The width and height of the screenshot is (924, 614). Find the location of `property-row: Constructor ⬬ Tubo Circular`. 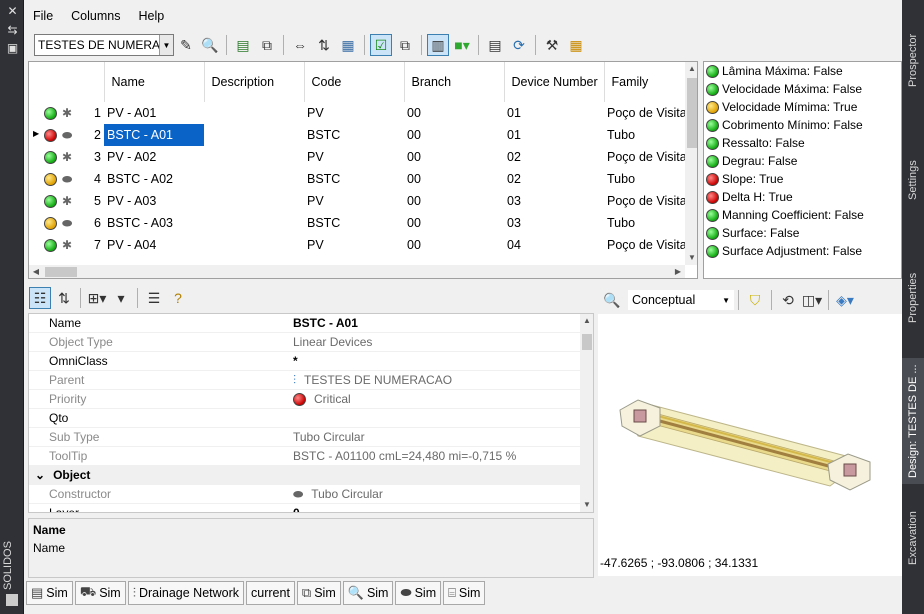

property-row: Constructor ⬬ Tubo Circular is located at coordinates (311, 494).